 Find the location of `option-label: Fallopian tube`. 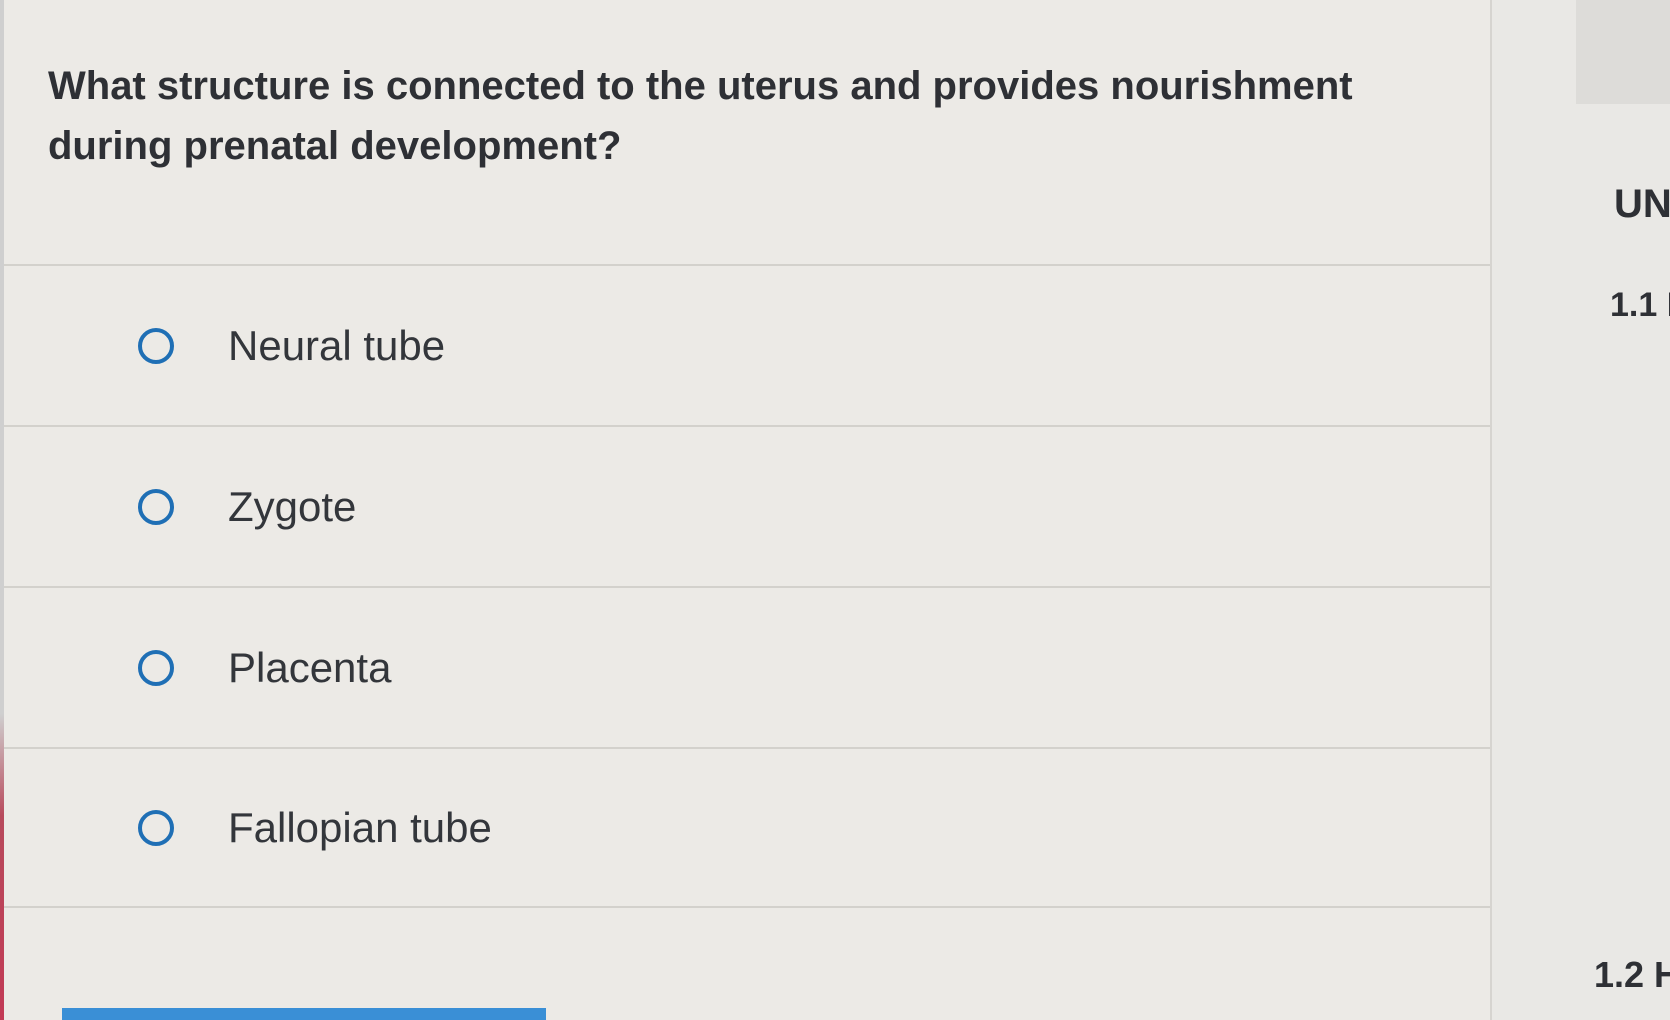

option-label: Fallopian tube is located at coordinates (360, 827).